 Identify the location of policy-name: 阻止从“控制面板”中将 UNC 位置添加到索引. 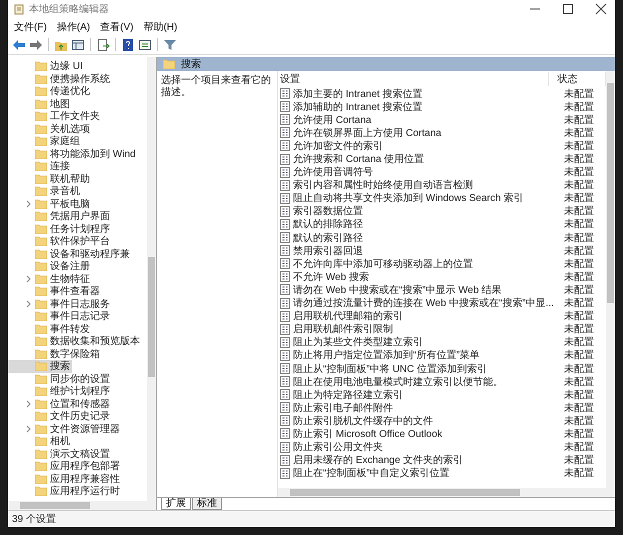
(390, 369).